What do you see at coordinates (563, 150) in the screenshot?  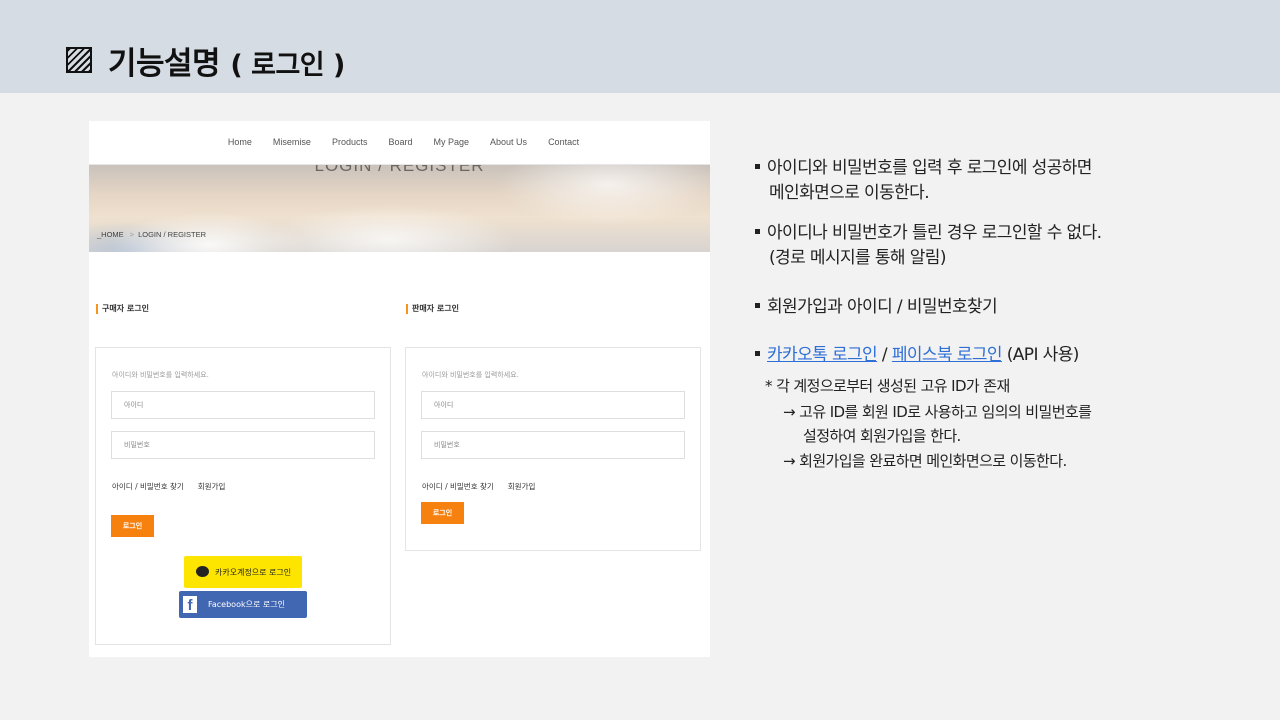 I see `nav-contact: Contact` at bounding box center [563, 150].